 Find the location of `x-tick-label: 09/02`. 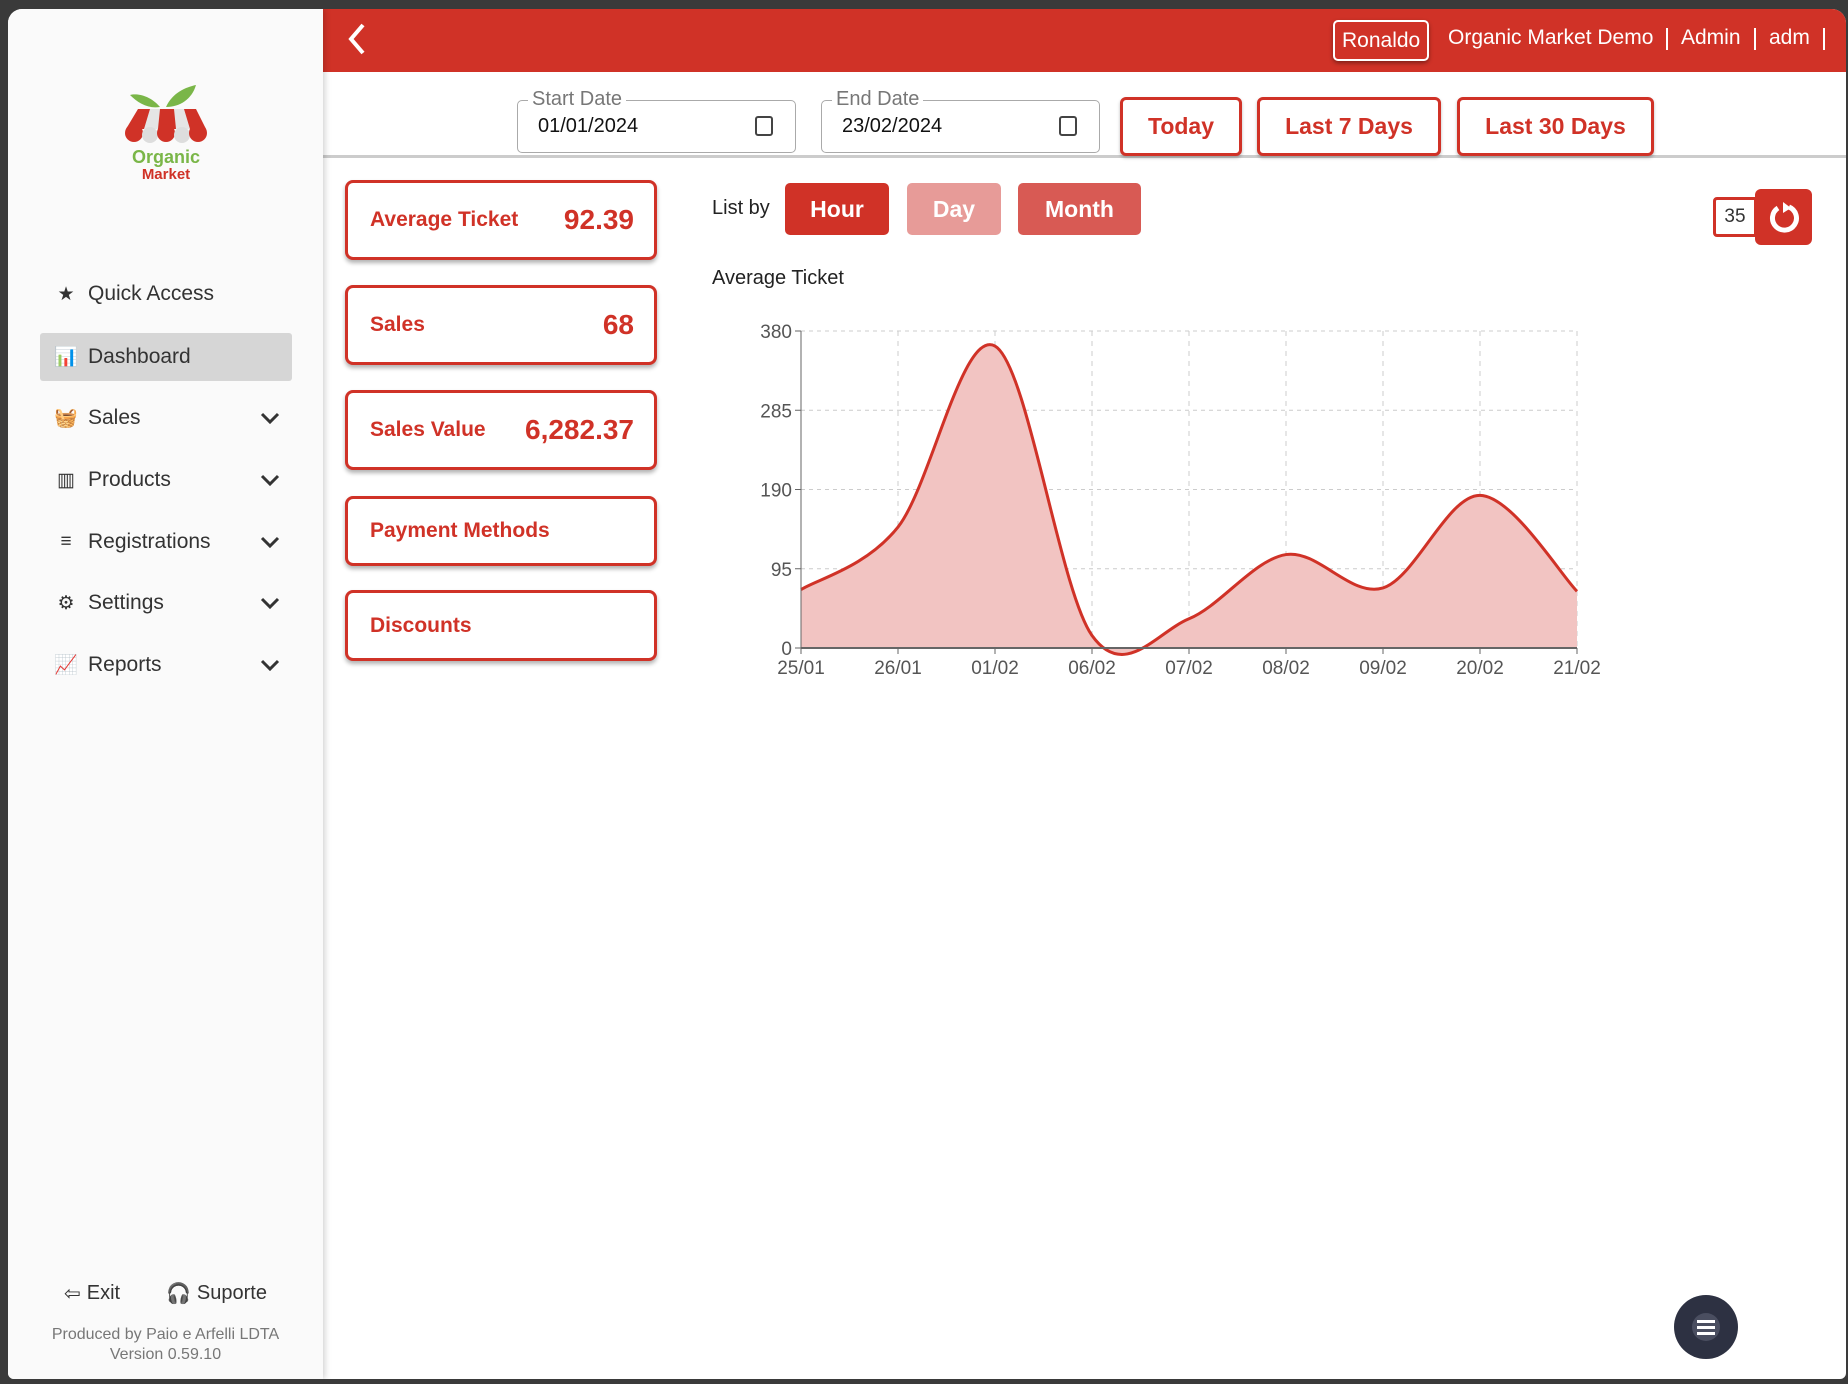

x-tick-label: 09/02 is located at coordinates (1383, 668).